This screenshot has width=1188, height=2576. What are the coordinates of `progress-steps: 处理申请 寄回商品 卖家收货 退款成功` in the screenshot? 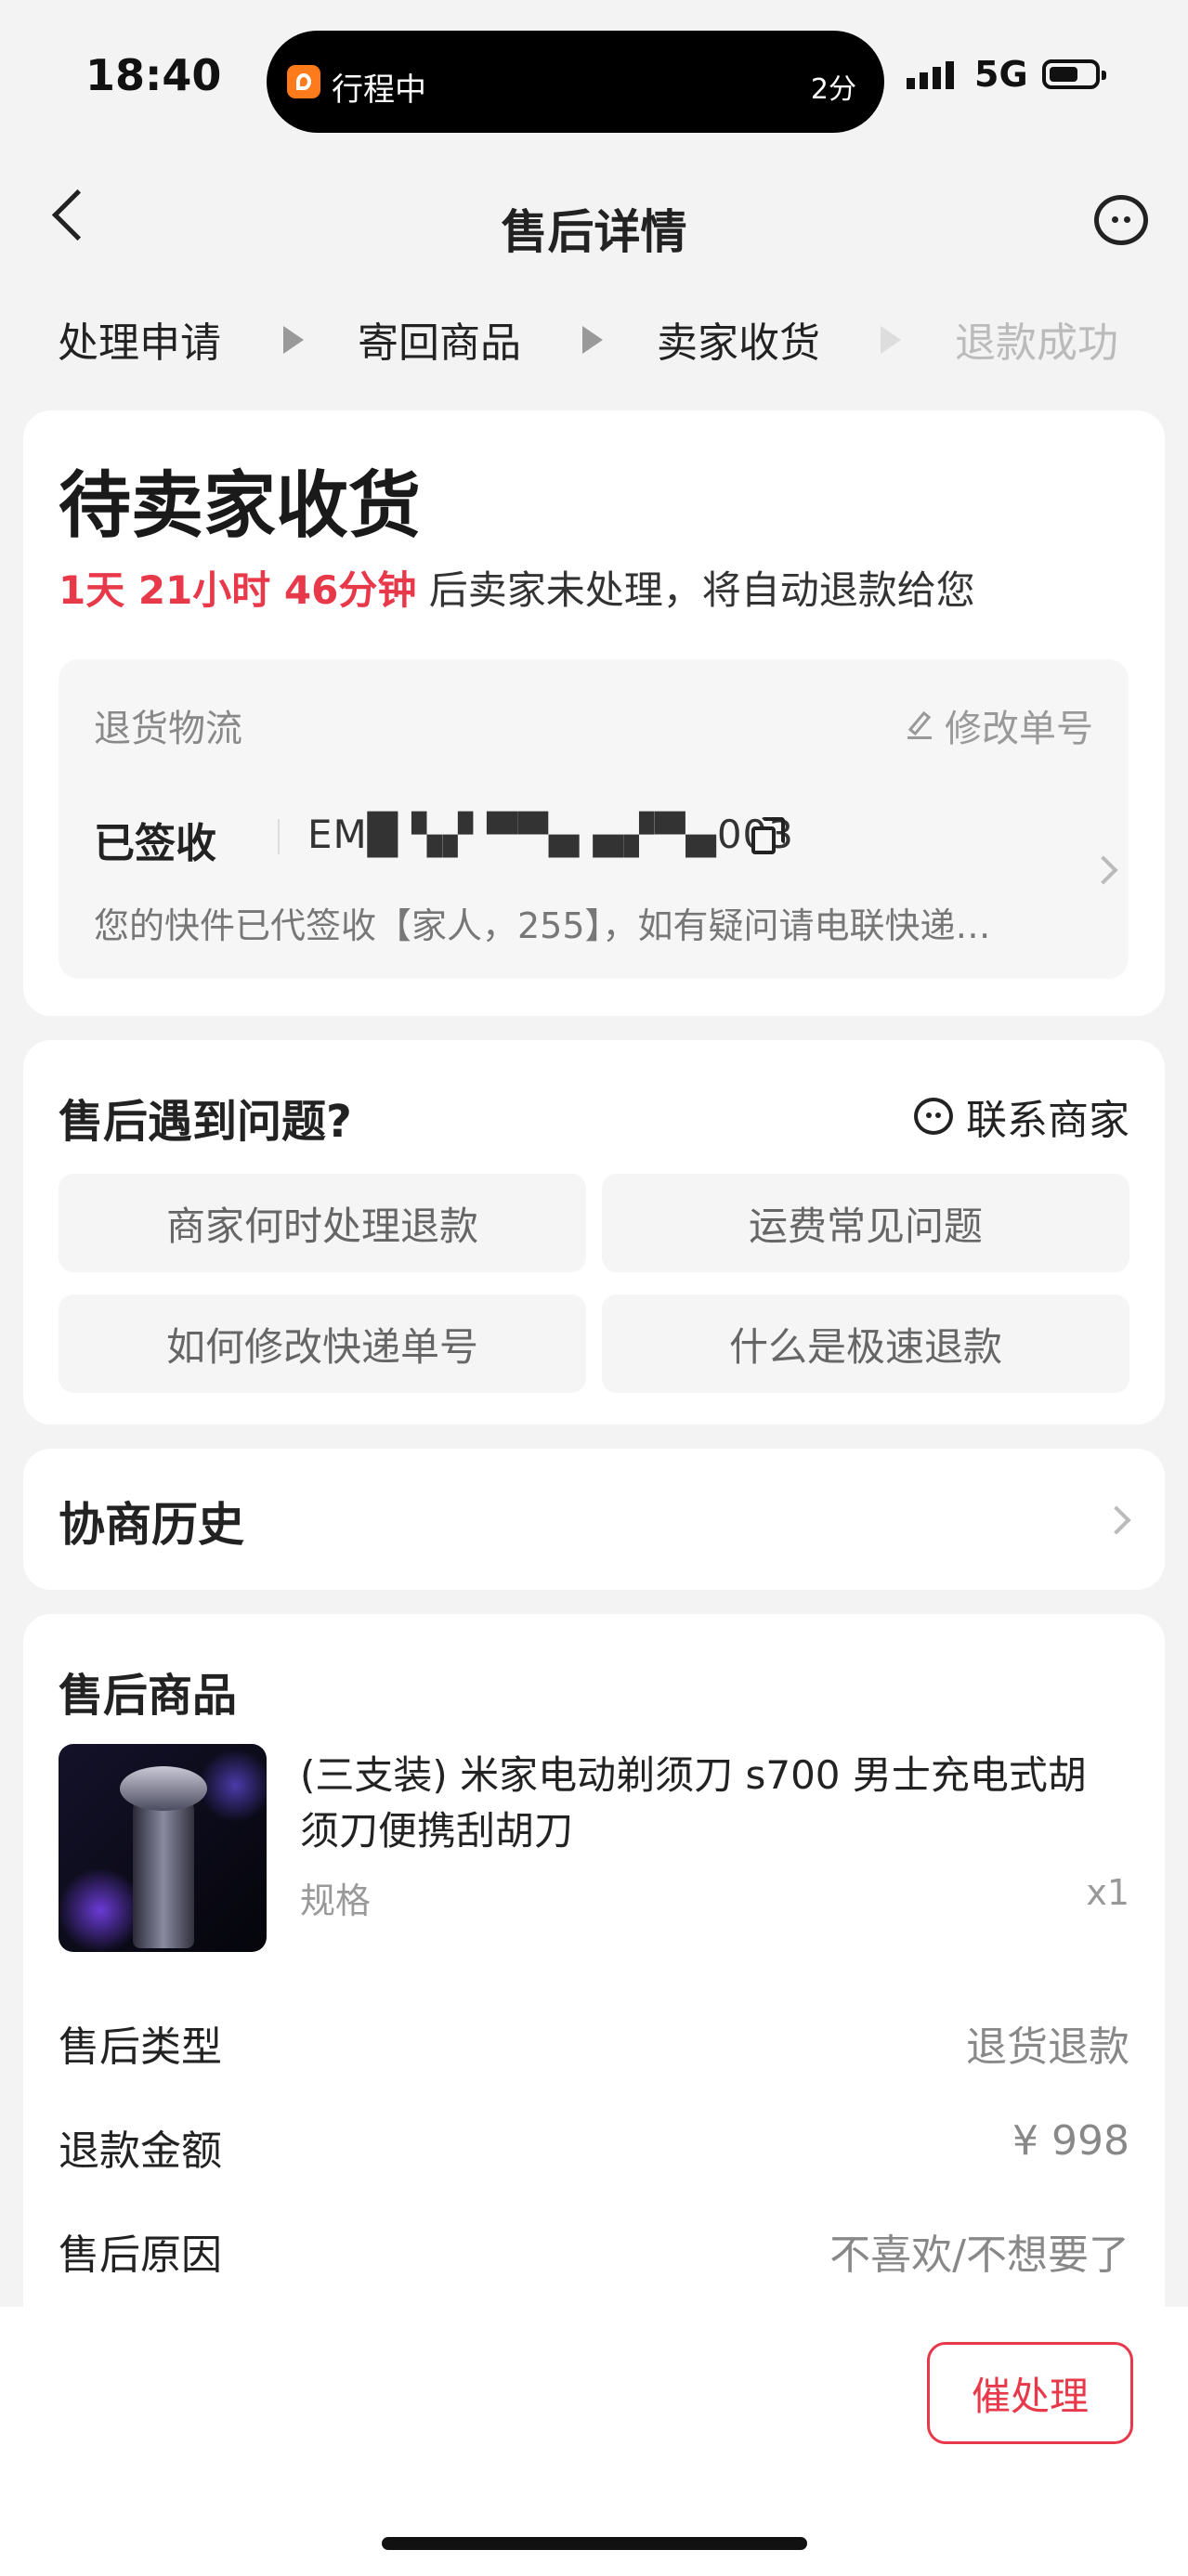 It's located at (594, 341).